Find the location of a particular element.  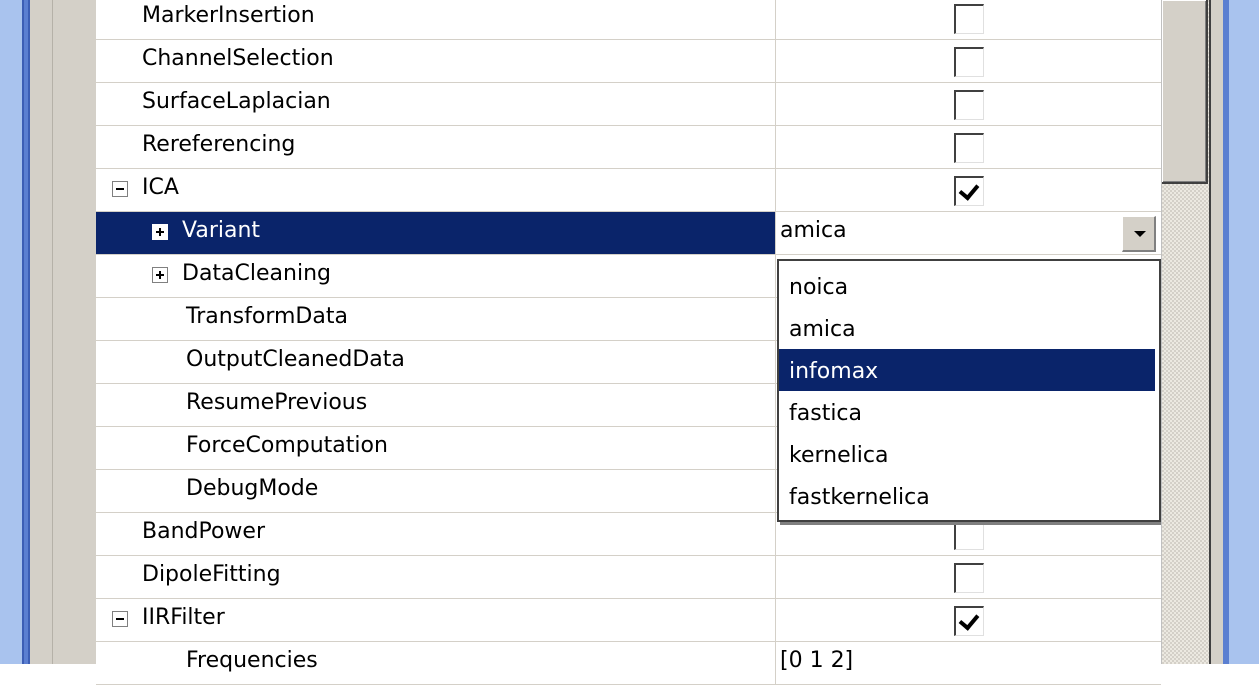

property-row-rereferencing: Rereferencing is located at coordinates (628, 147).